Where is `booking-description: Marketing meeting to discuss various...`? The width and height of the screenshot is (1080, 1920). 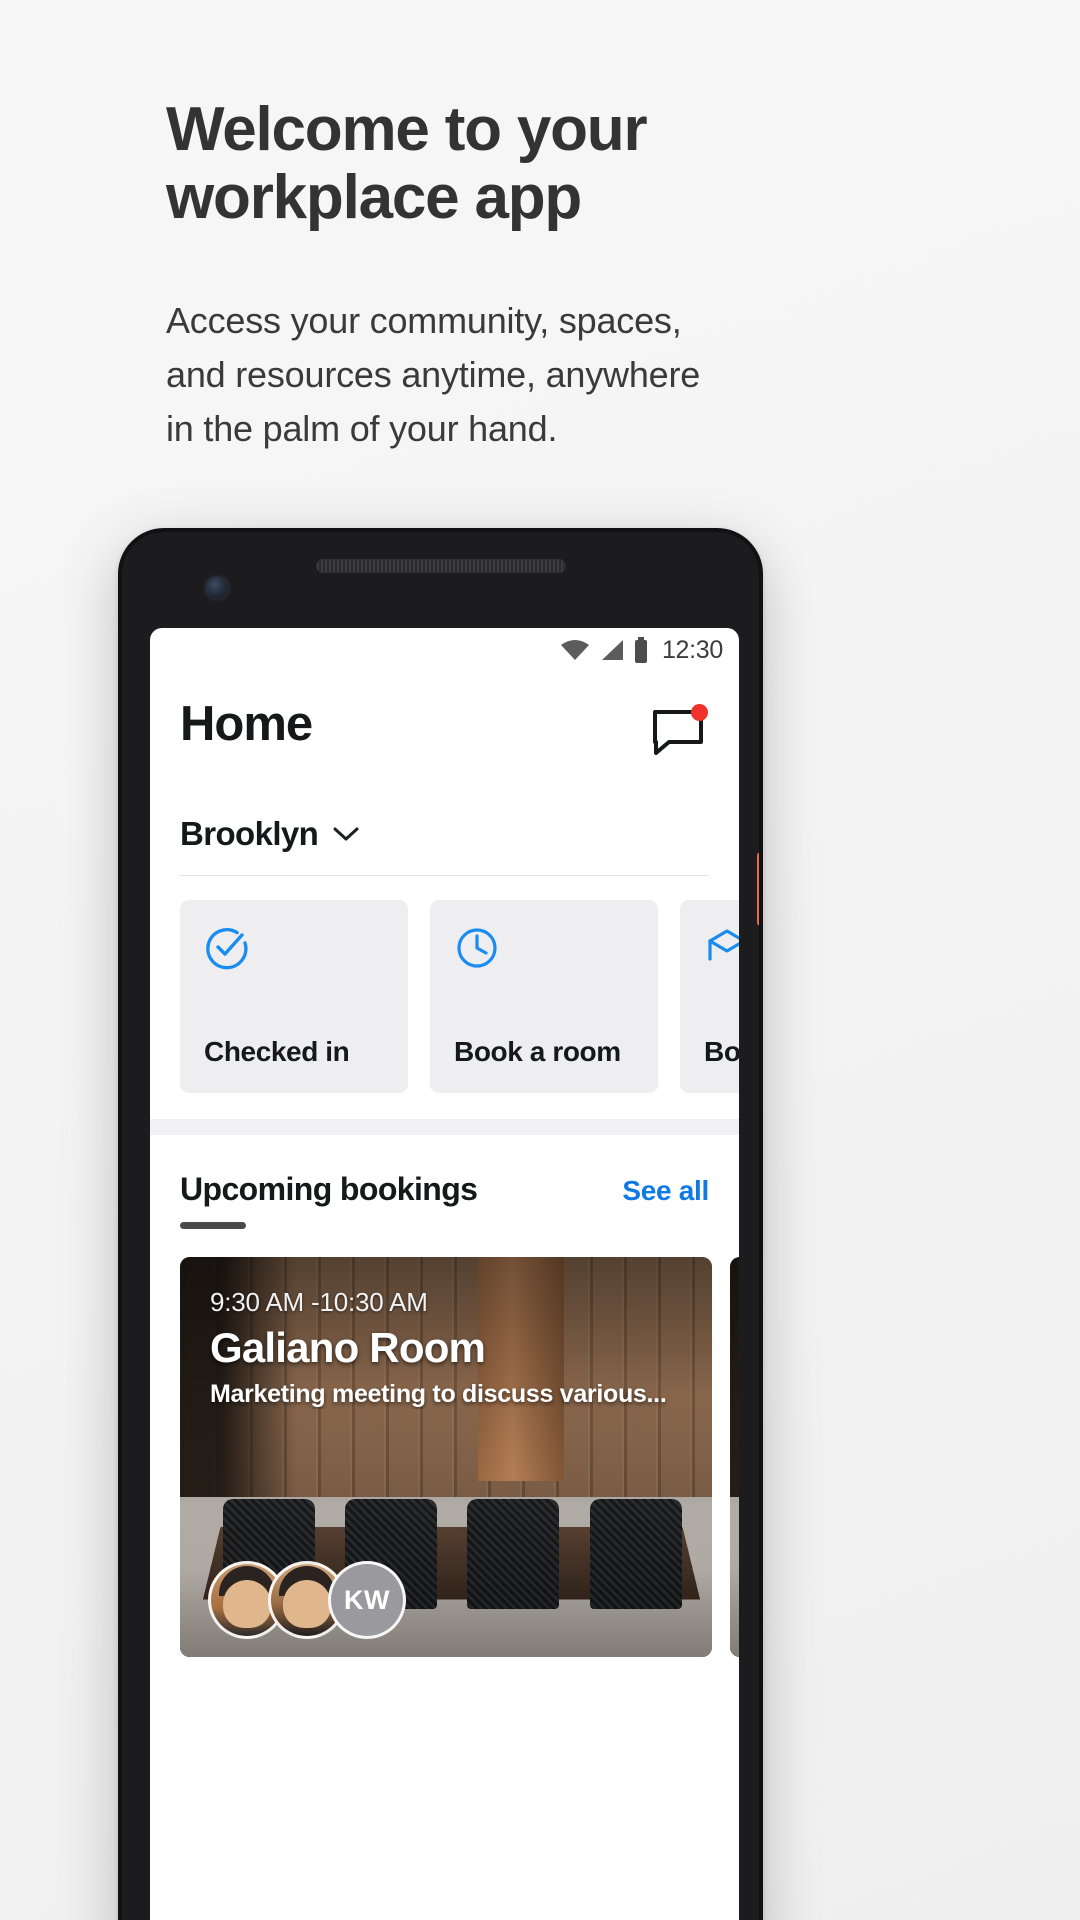 booking-description: Marketing meeting to discuss various... is located at coordinates (438, 1394).